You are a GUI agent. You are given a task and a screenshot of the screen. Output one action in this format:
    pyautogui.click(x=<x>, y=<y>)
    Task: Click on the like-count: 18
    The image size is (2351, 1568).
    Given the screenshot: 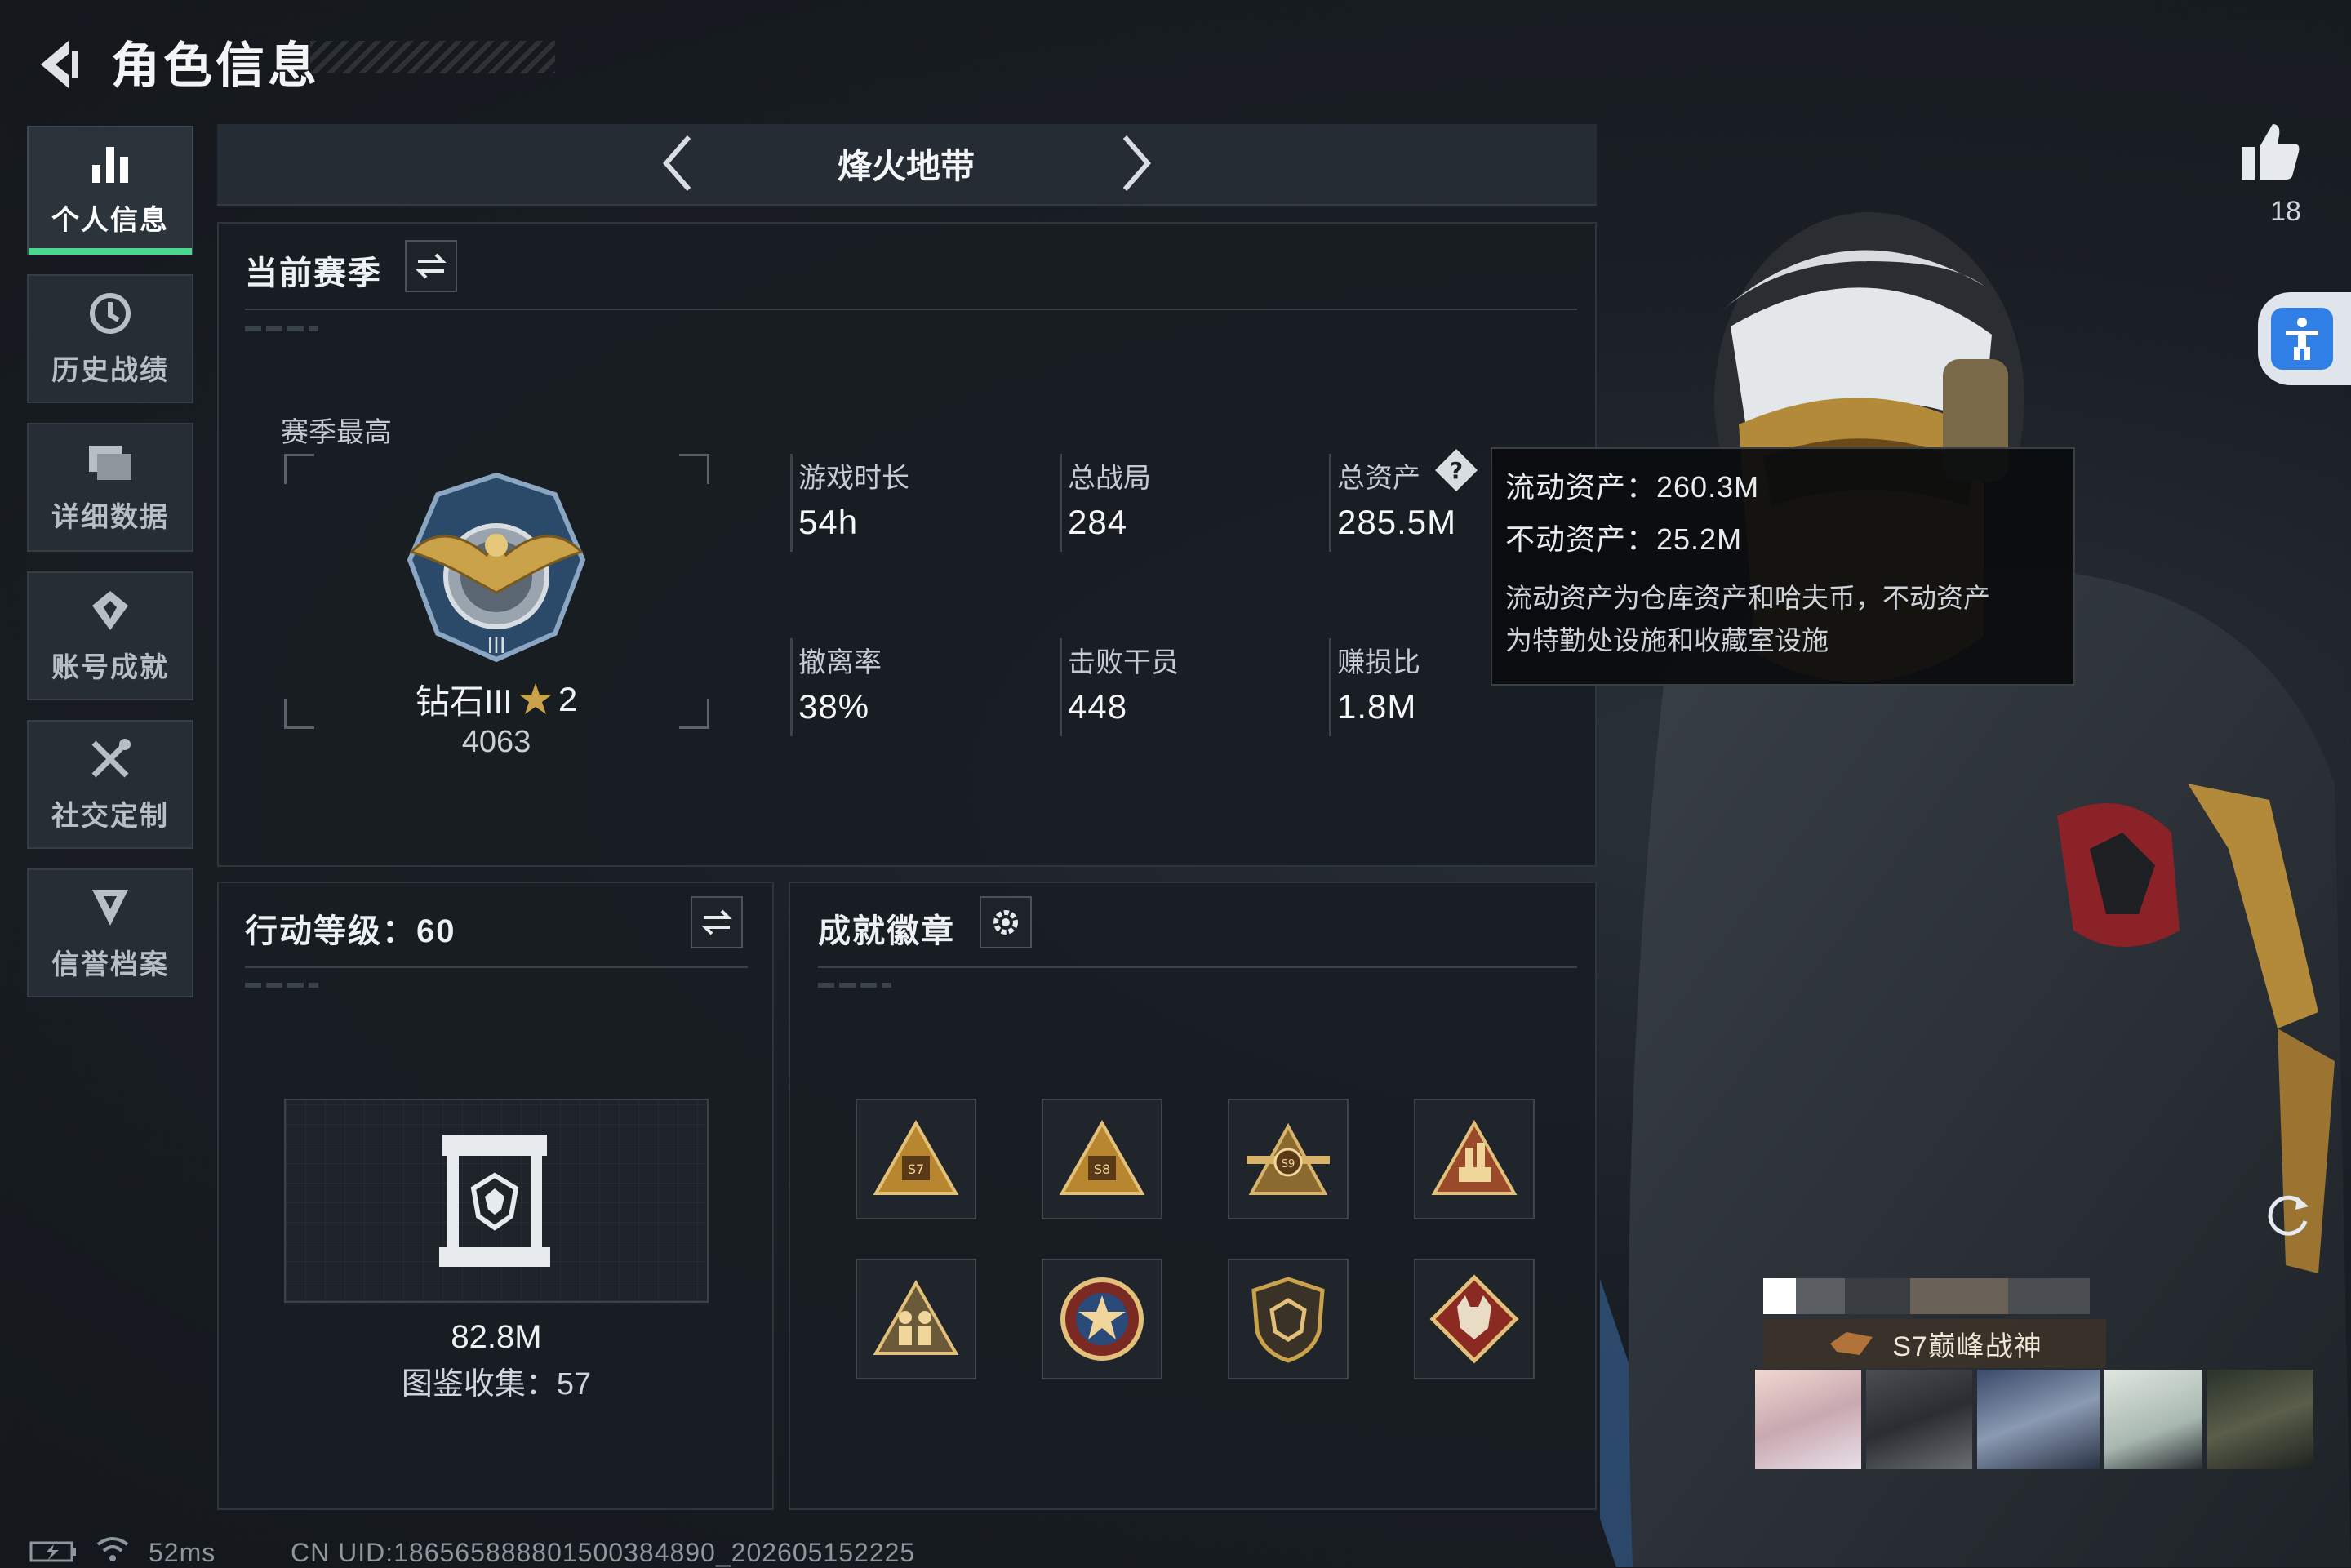 What is the action you would take?
    pyautogui.click(x=2285, y=211)
    